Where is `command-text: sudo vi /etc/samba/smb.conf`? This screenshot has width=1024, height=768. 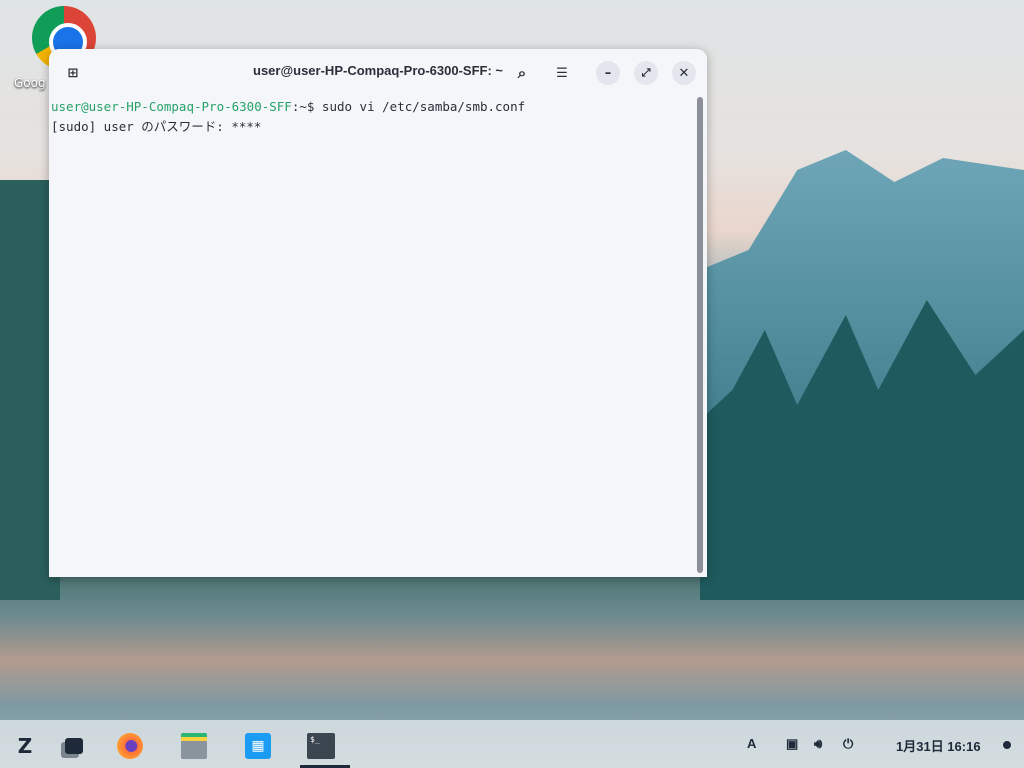
command-text: sudo vi /etc/samba/smb.conf is located at coordinates (420, 106).